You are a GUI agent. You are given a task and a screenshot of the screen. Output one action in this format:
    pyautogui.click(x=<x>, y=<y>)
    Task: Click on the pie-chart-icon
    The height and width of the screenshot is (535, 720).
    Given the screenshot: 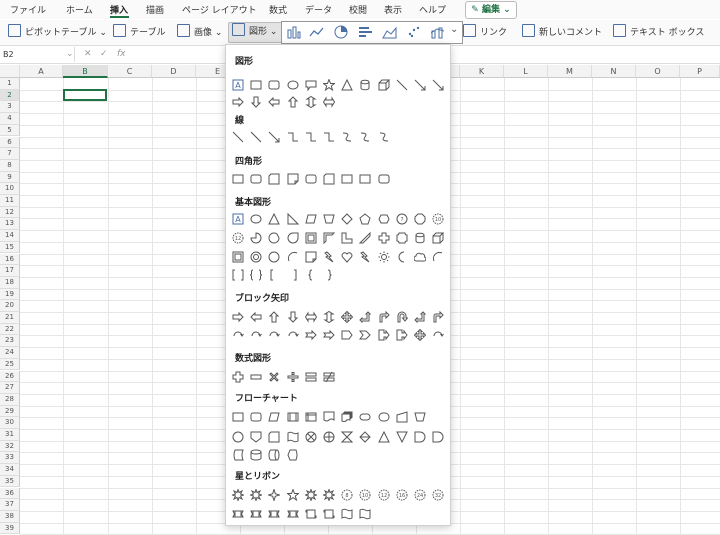 What is the action you would take?
    pyautogui.click(x=341, y=32)
    